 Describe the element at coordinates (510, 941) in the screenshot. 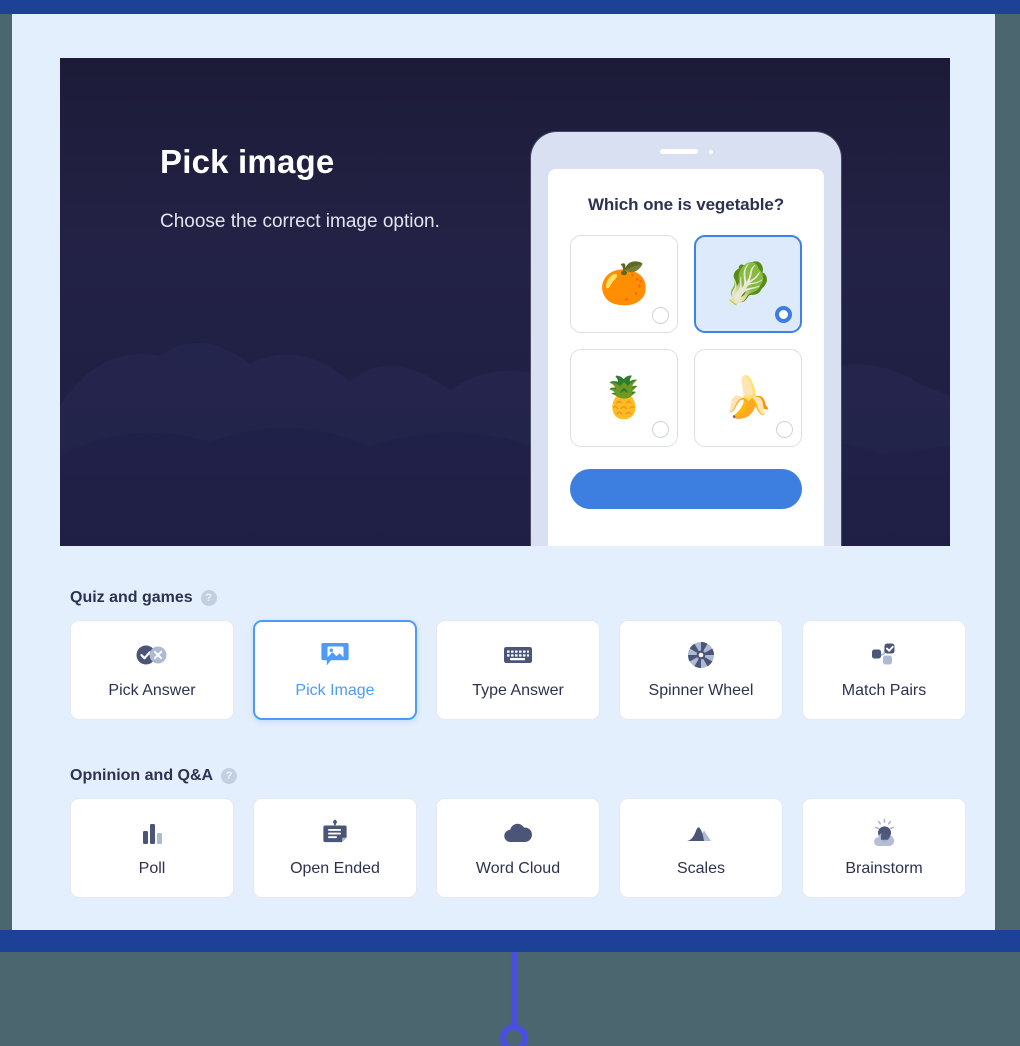

I see `bottom-accent-band` at that location.